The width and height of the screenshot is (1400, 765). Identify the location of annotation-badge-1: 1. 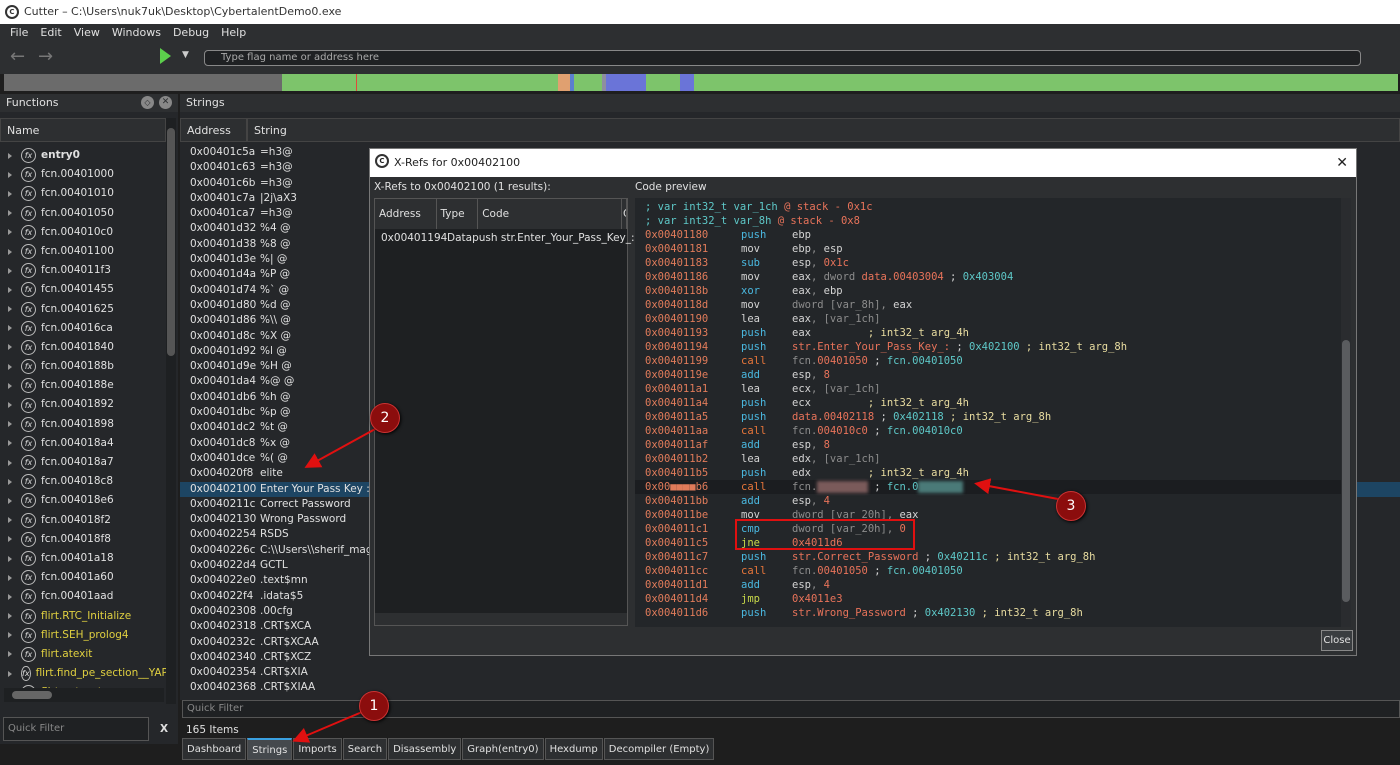
(374, 706).